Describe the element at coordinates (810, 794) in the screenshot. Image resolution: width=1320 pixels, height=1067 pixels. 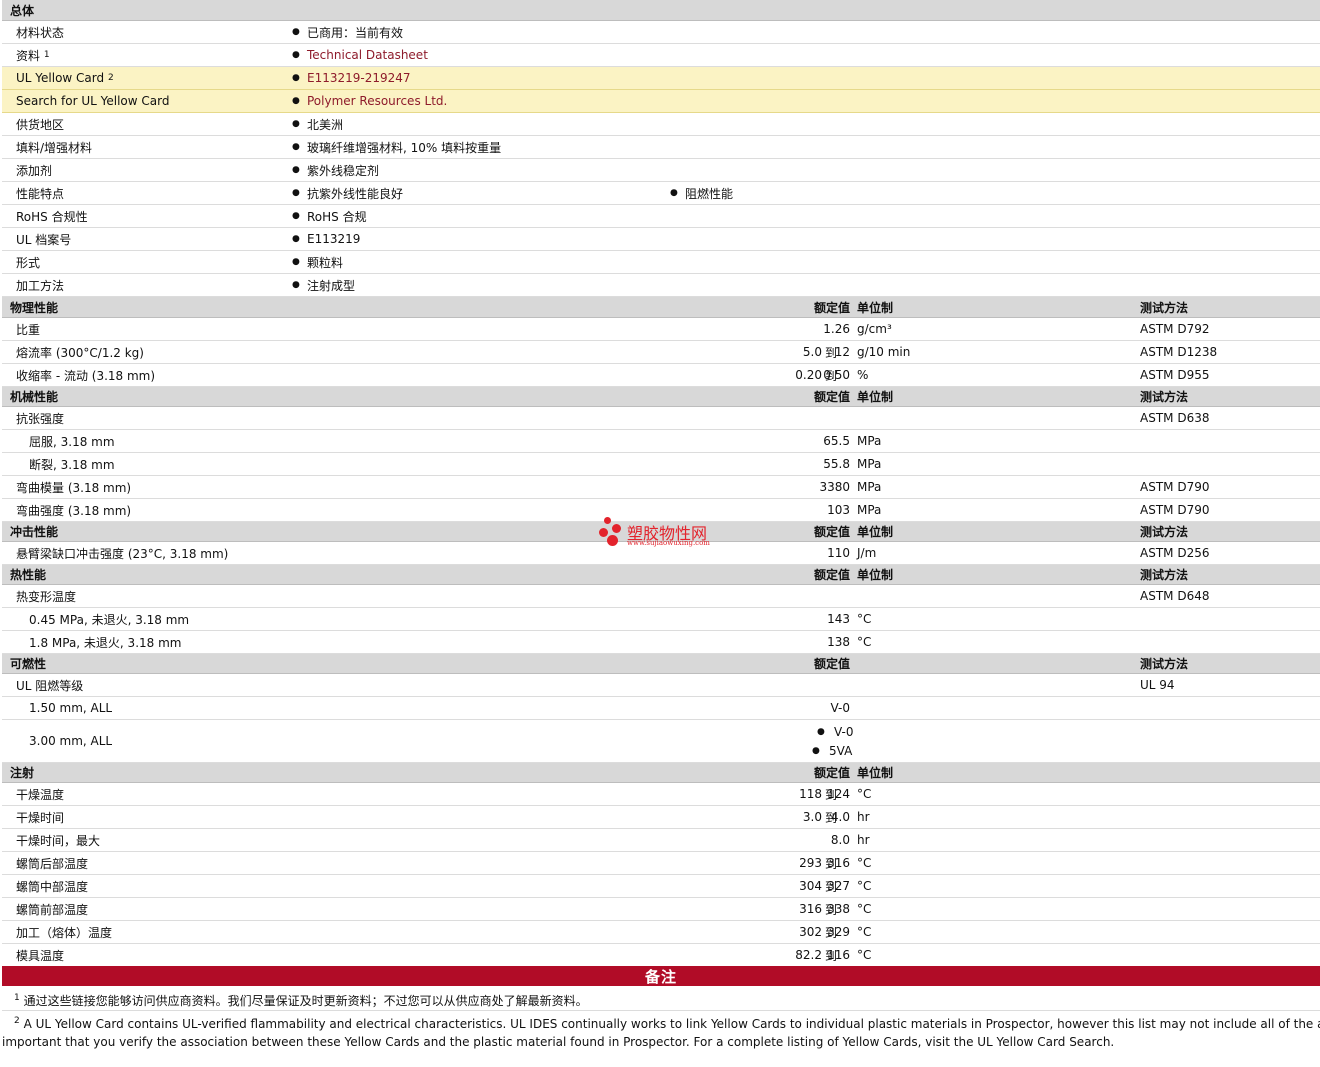
I see `range-low: 118` at that location.